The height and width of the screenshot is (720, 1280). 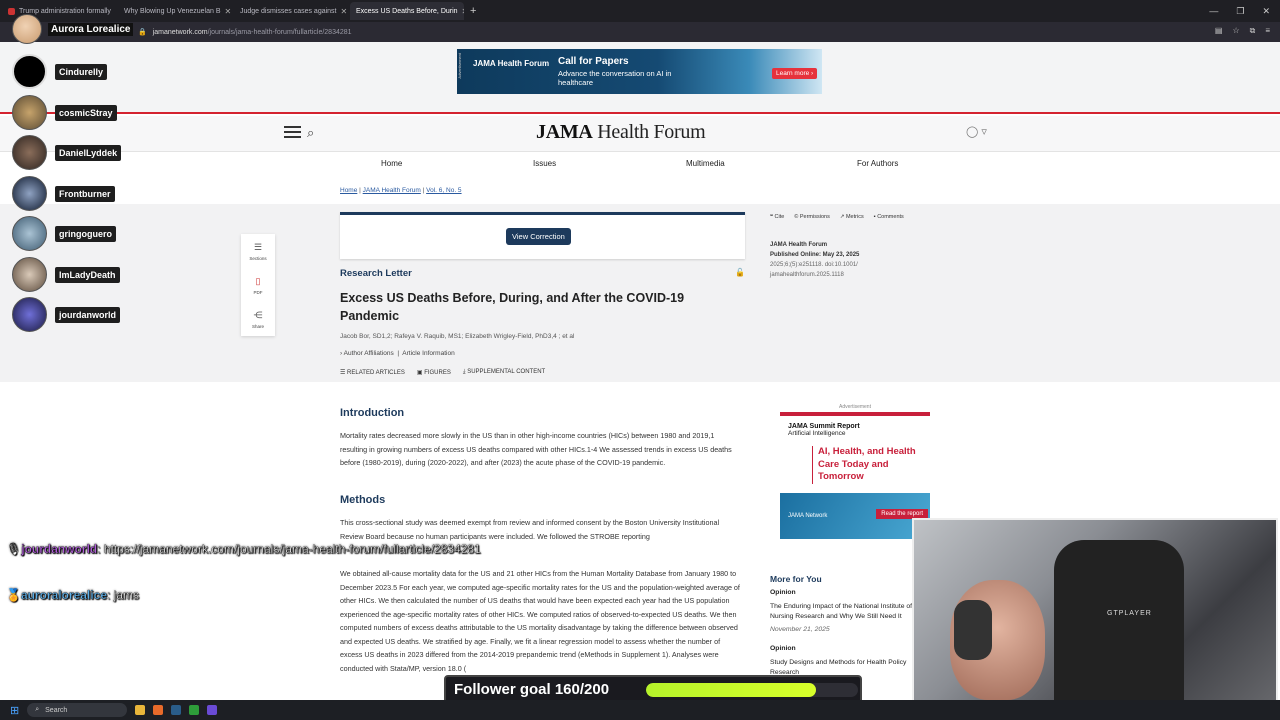 I want to click on follower-goal-progress, so click(x=752, y=690).